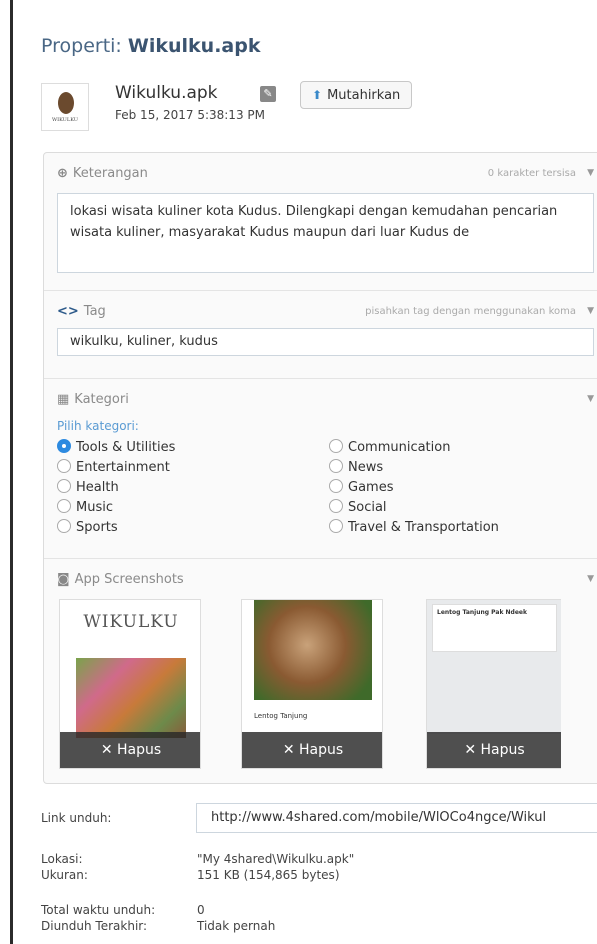 This screenshot has height=944, width=597. Describe the element at coordinates (313, 650) in the screenshot. I see `food-photo-image` at that location.